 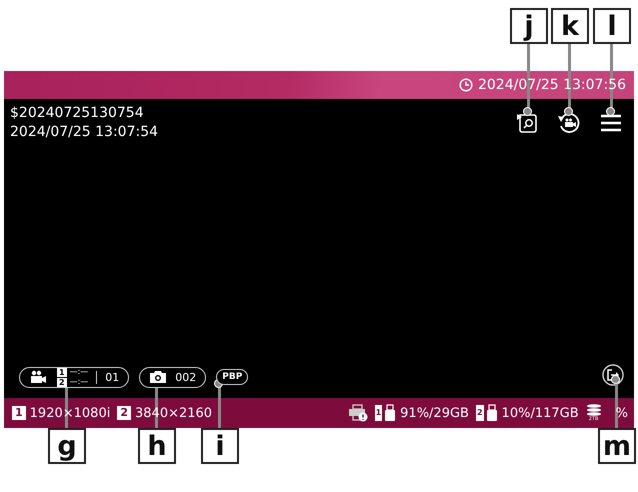 I want to click on storage-number: 1, so click(x=378, y=413).